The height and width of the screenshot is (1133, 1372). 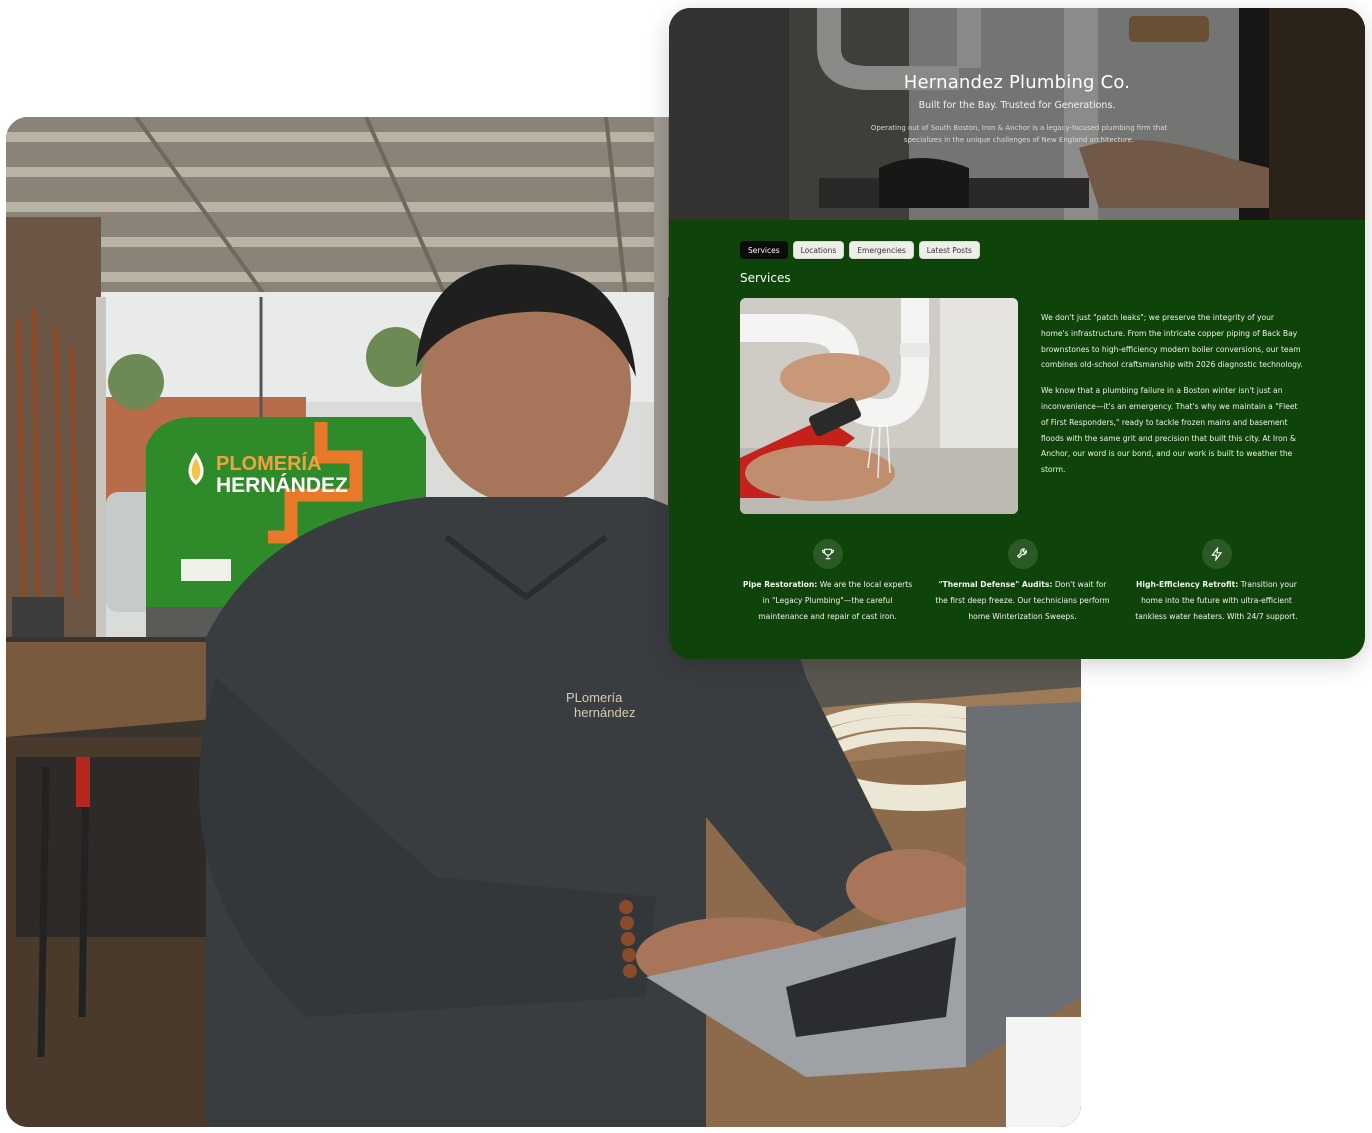 What do you see at coordinates (282, 485) in the screenshot?
I see `van-text-line2: HERNÁNDEZ` at bounding box center [282, 485].